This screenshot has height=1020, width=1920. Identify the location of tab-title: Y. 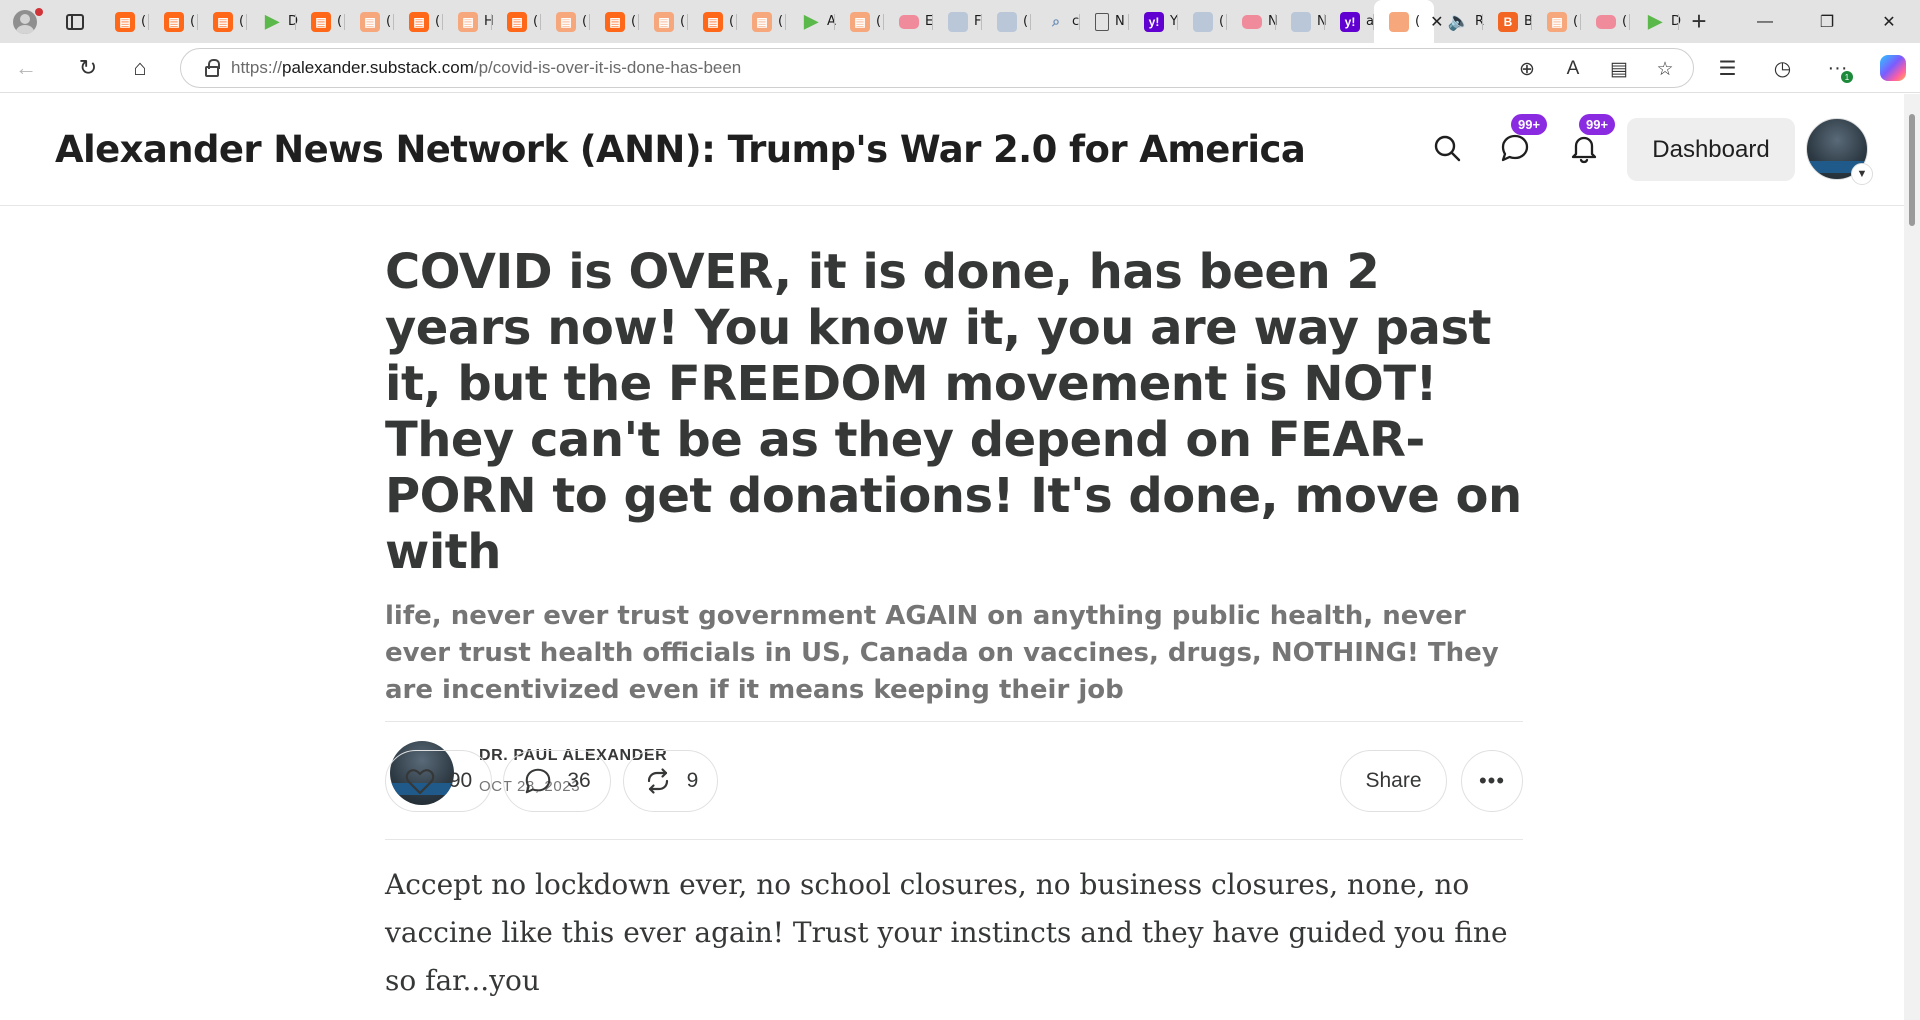
(1174, 21).